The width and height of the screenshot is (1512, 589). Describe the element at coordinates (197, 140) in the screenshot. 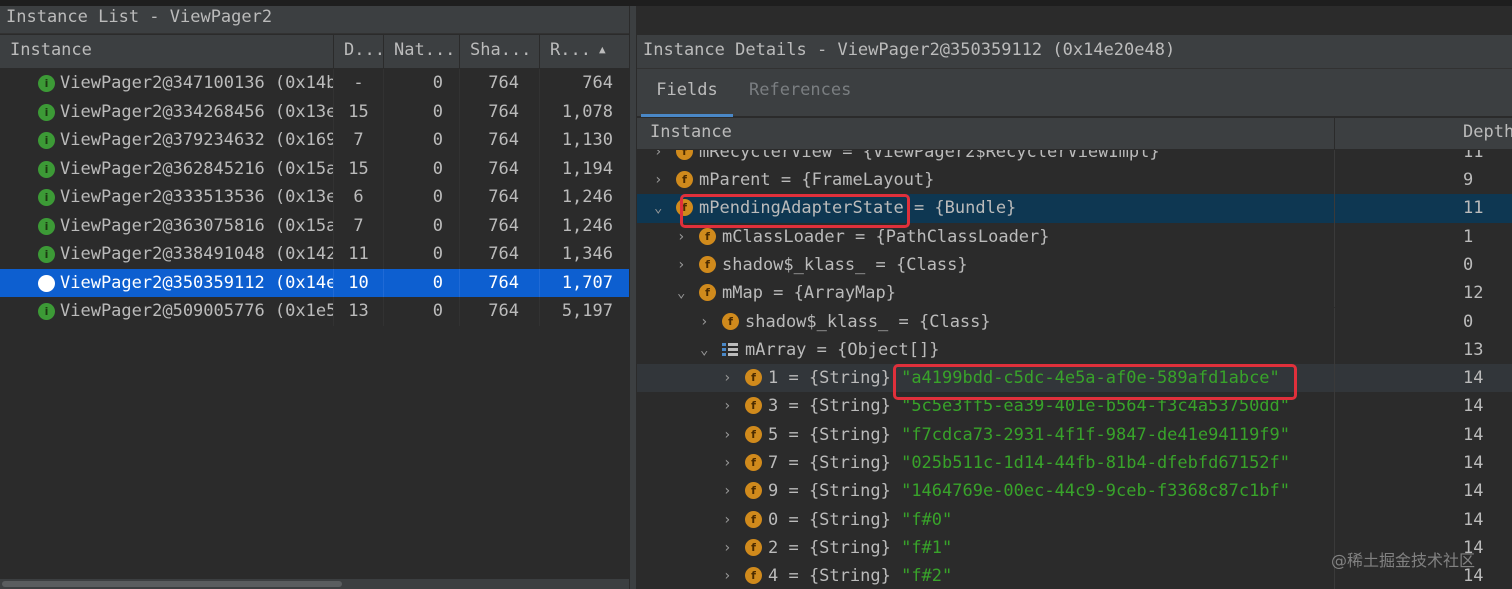

I see `instance-name: ViewPager2@379234632 (0x169` at that location.